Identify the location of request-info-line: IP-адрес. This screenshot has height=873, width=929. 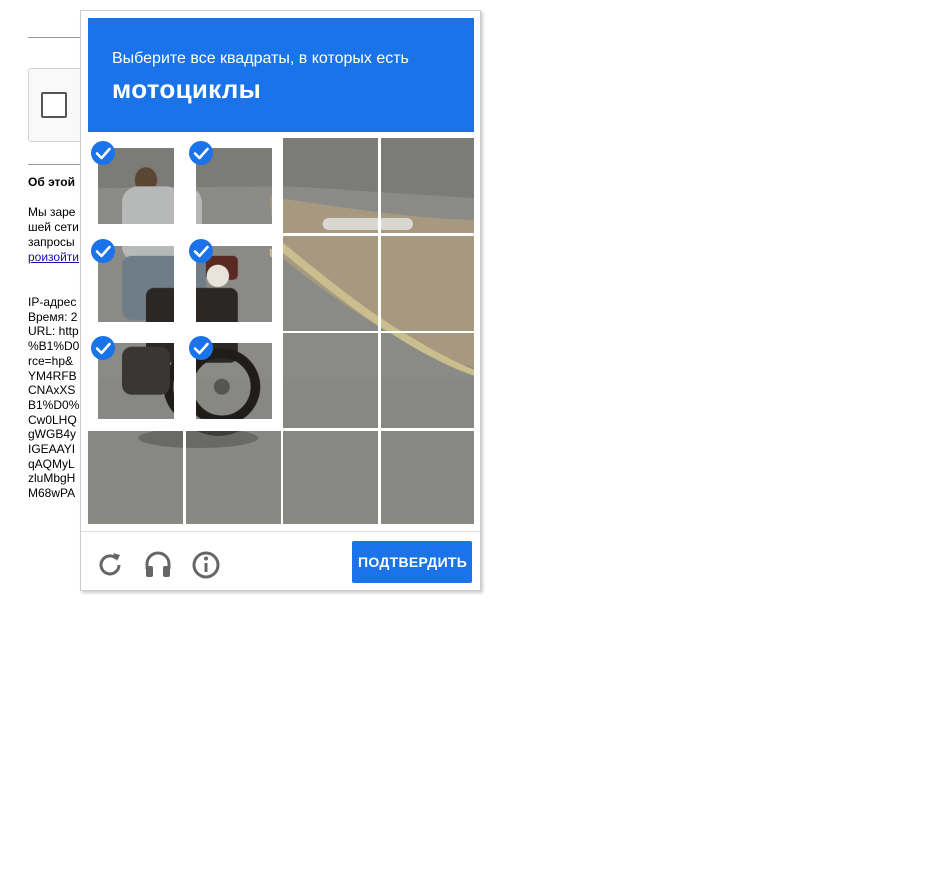
(52, 302).